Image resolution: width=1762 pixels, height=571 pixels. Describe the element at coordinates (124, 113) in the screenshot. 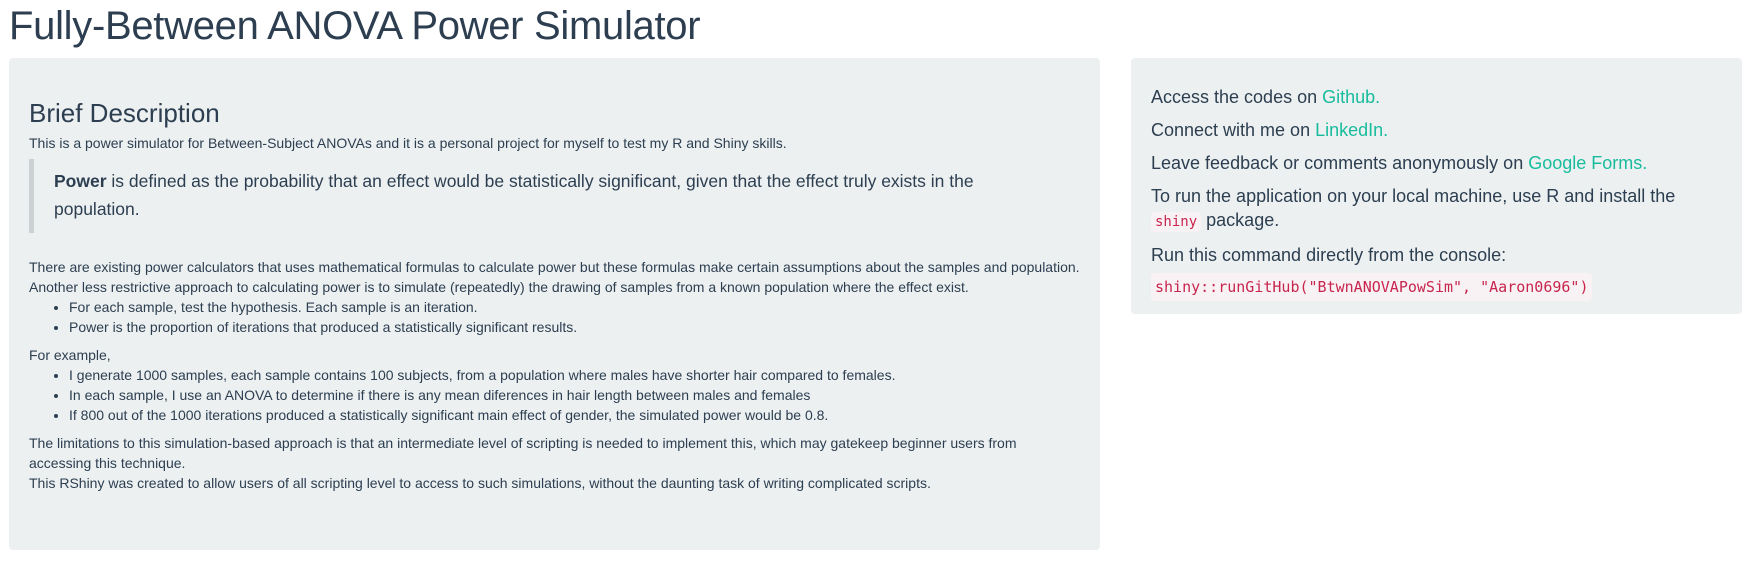

I see `description-heading: Brief Description` at that location.